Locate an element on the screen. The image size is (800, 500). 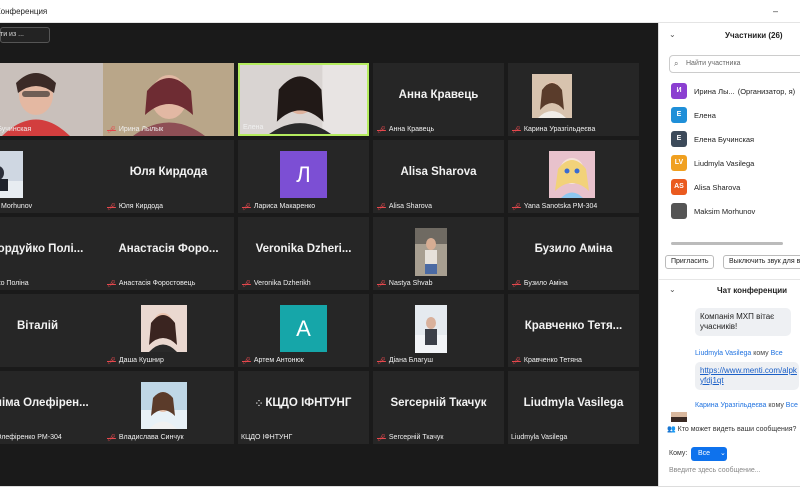
chat-message-meta: Карина Уразгільдеєва кому Все is located at coordinates (746, 405).